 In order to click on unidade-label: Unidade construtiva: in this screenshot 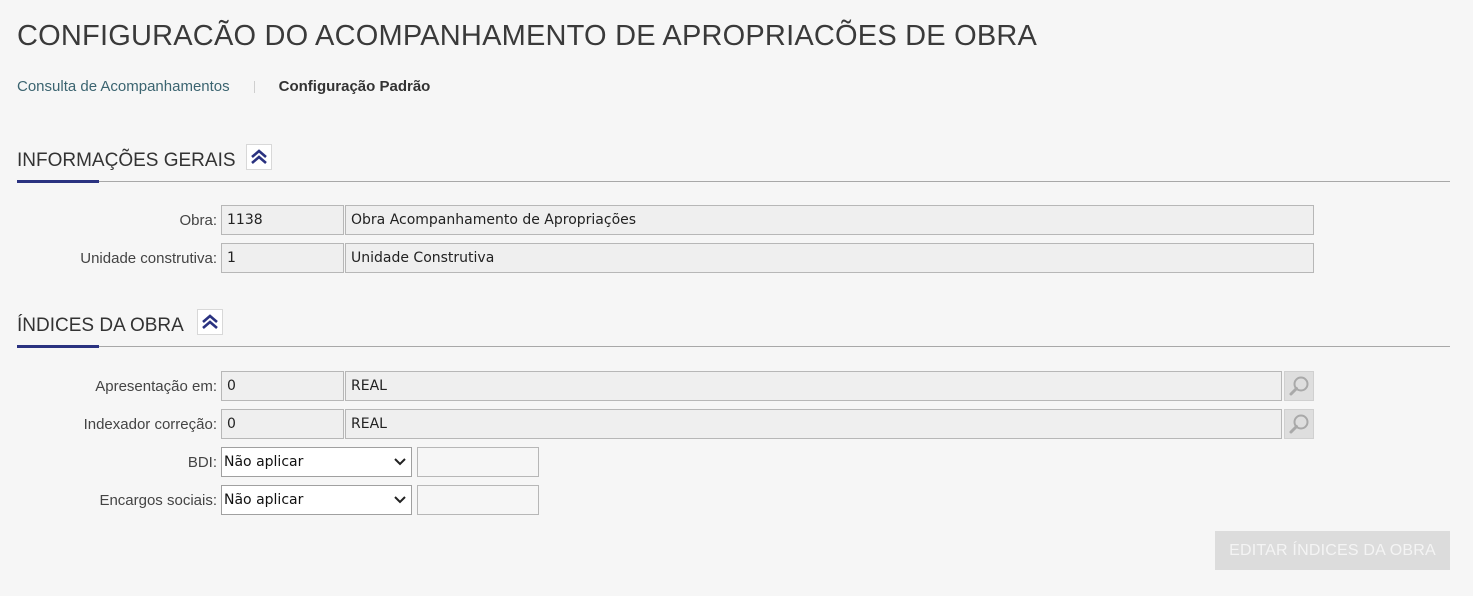, I will do `click(148, 258)`.